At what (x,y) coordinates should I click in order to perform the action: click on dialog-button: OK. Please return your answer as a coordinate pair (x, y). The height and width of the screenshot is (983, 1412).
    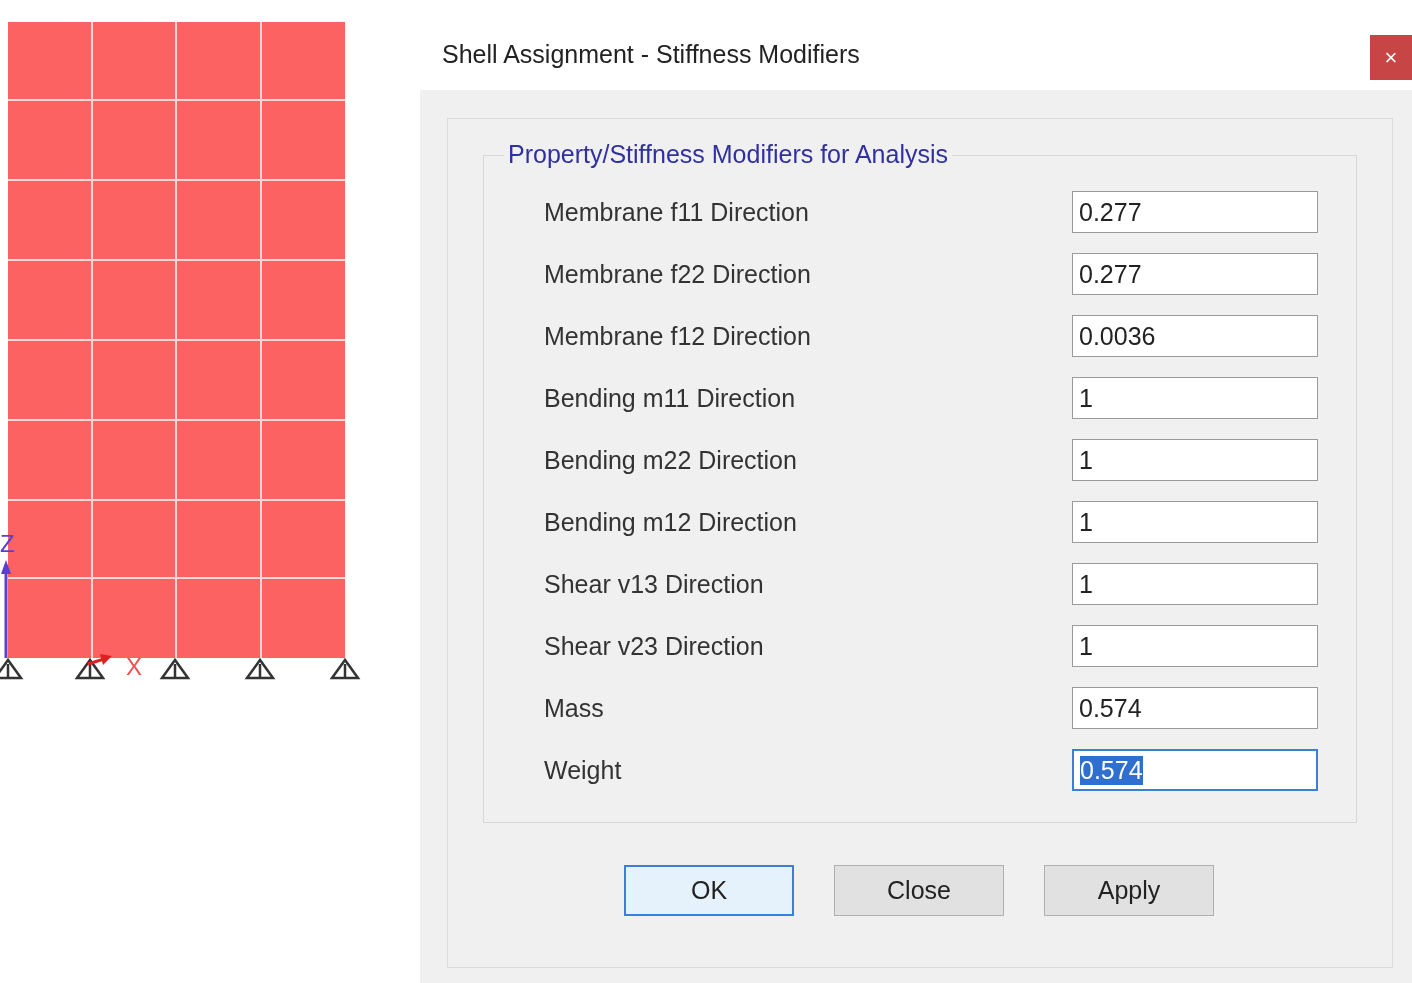
    Looking at the image, I should click on (709, 890).